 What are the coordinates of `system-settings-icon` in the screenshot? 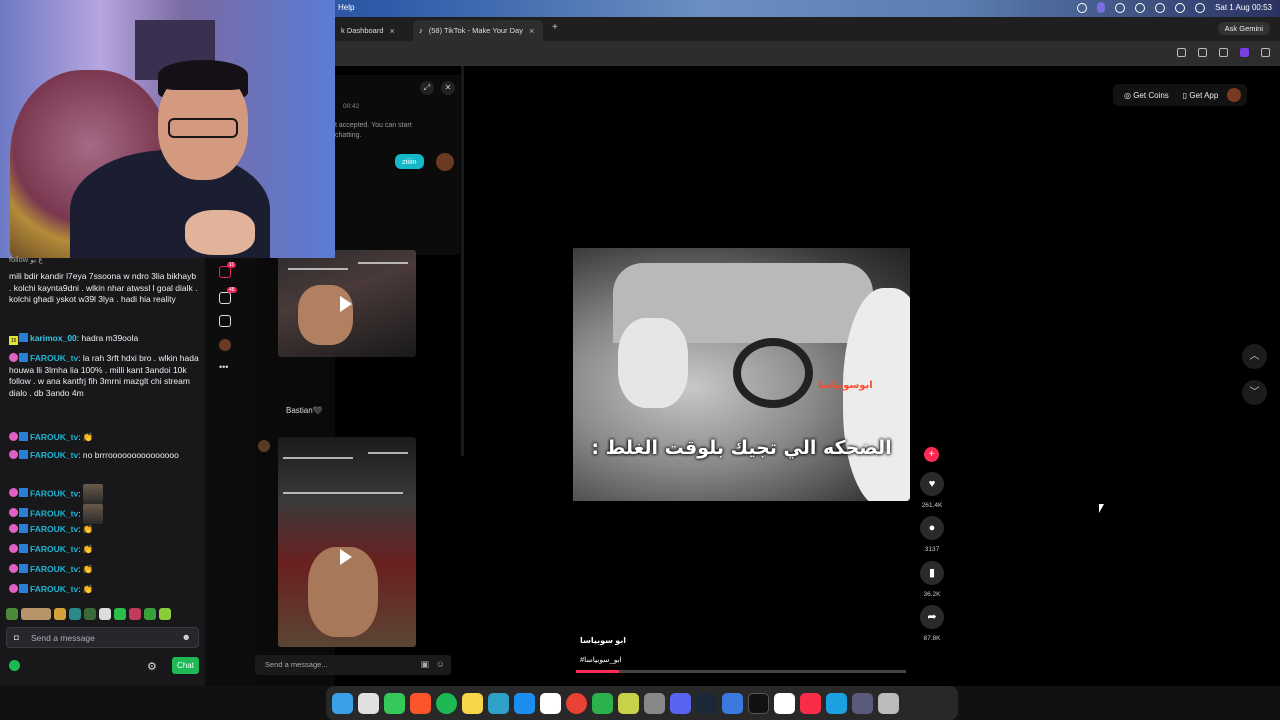 It's located at (654, 703).